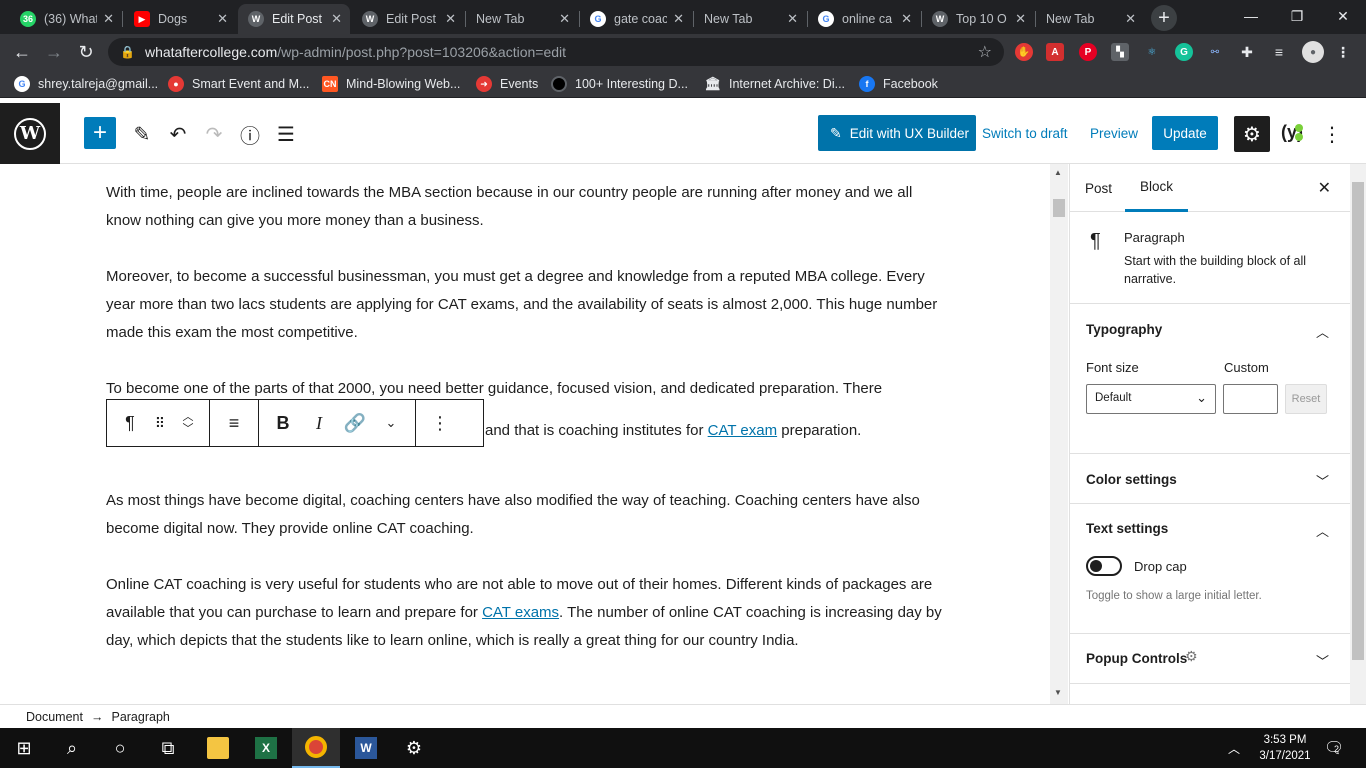 The height and width of the screenshot is (768, 1366). What do you see at coordinates (214, 134) in the screenshot?
I see `redo-icon: ↷` at bounding box center [214, 134].